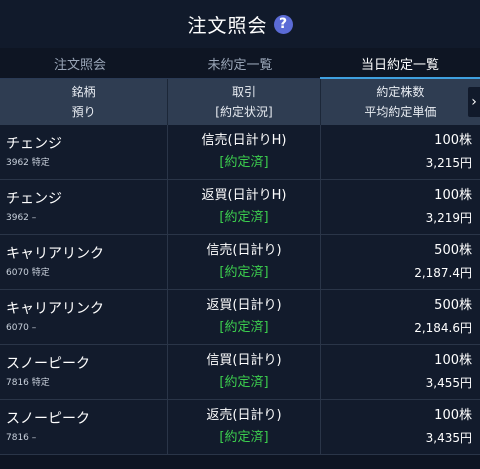  I want to click on app-header: 注文照会 ?, so click(240, 24).